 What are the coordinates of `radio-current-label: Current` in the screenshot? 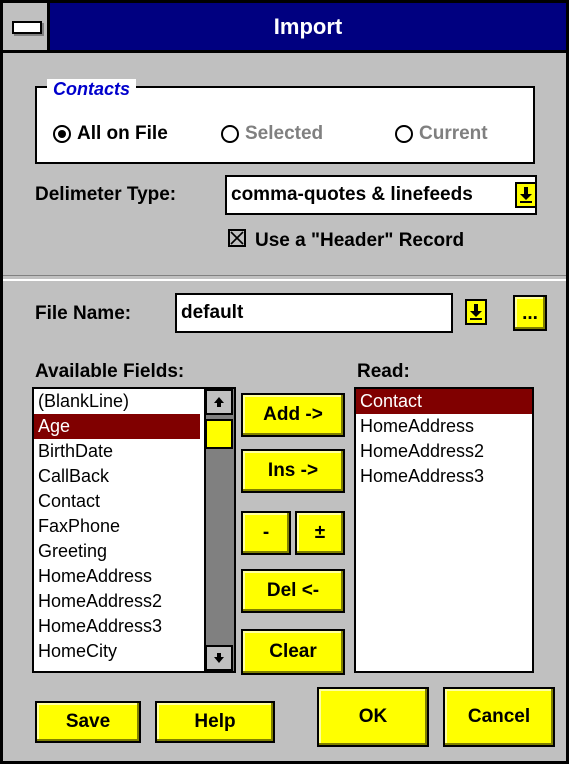 It's located at (453, 133).